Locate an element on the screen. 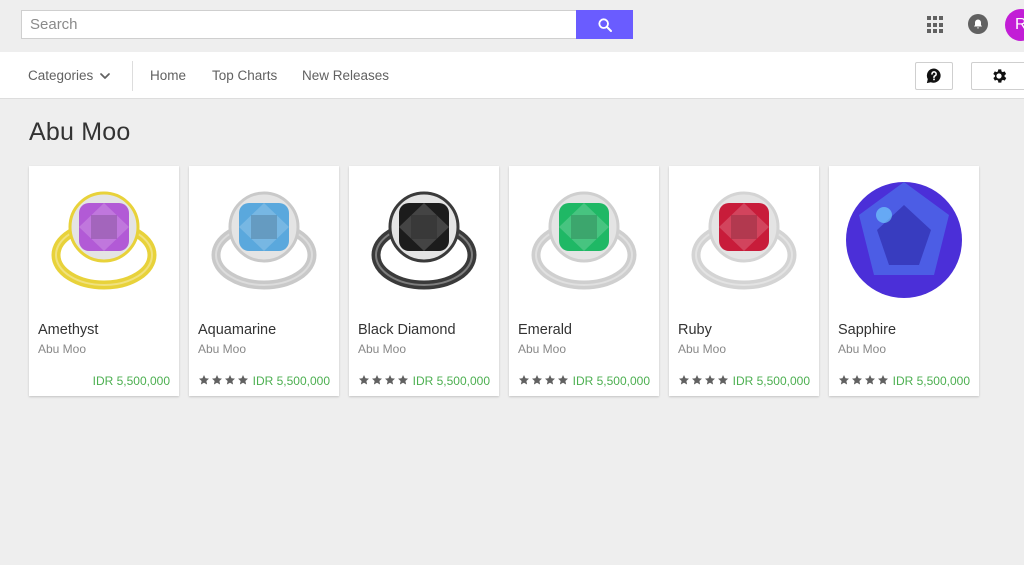 Image resolution: width=1024 pixels, height=565 pixels. apps-grid-icon is located at coordinates (936, 25).